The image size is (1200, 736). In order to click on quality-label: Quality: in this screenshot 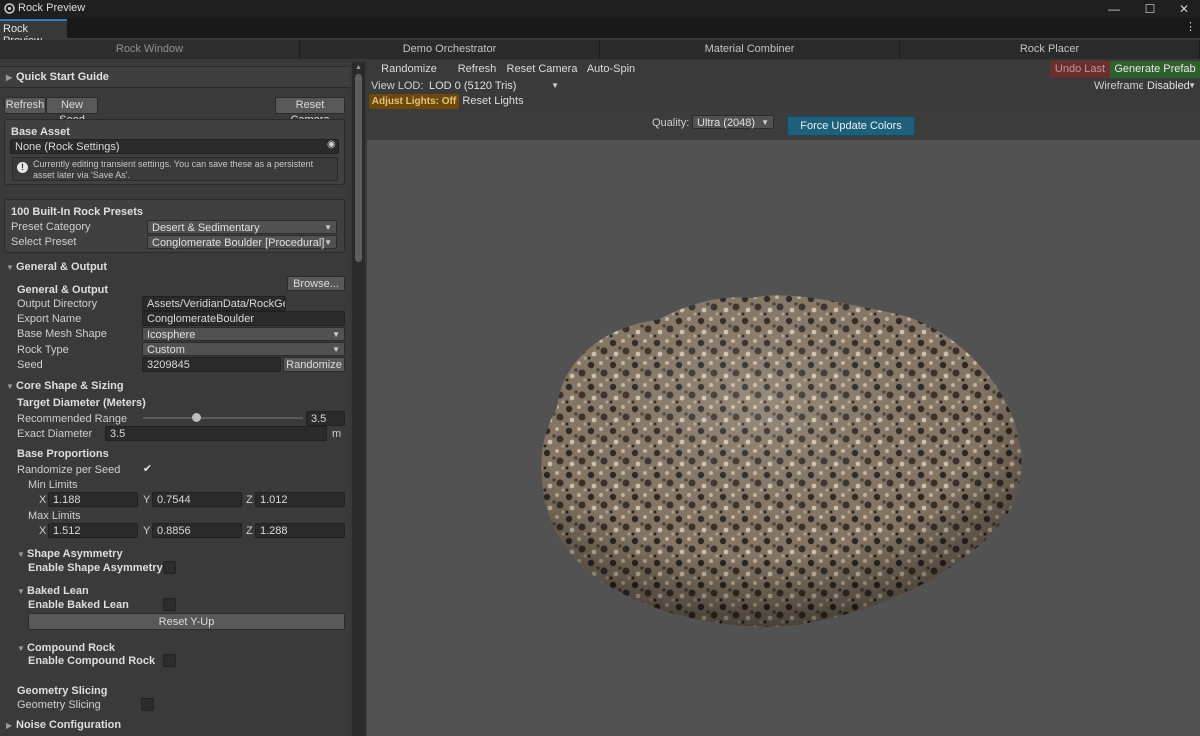, I will do `click(671, 123)`.